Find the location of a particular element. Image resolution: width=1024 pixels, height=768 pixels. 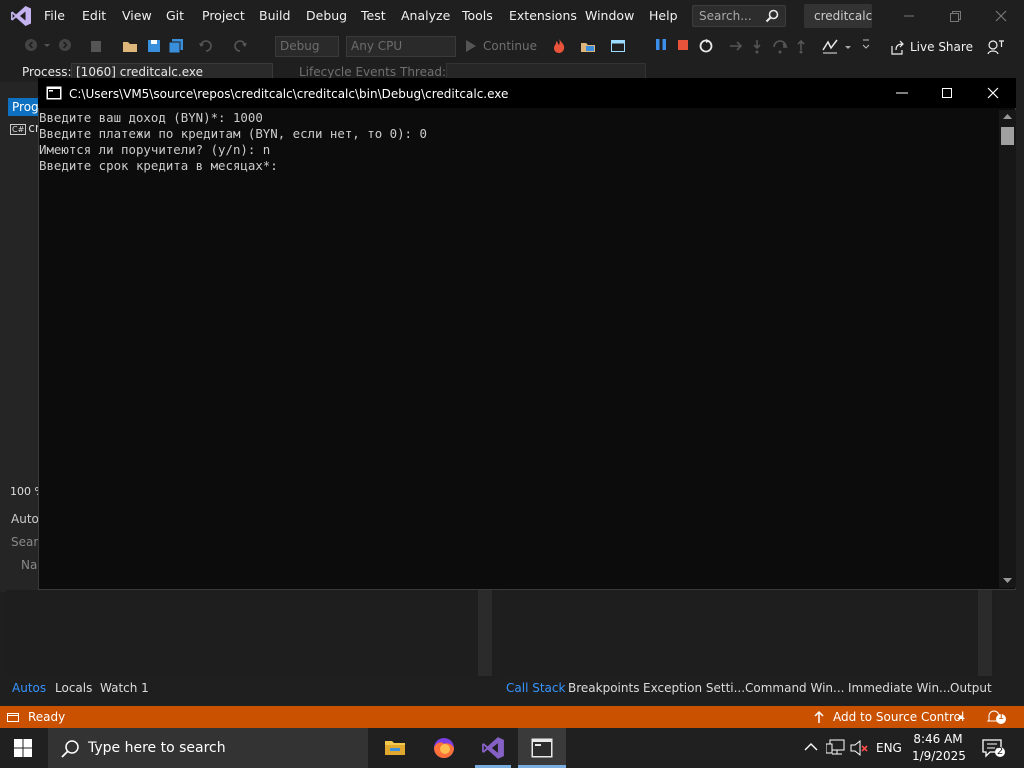

menu-help: Help is located at coordinates (663, 15).